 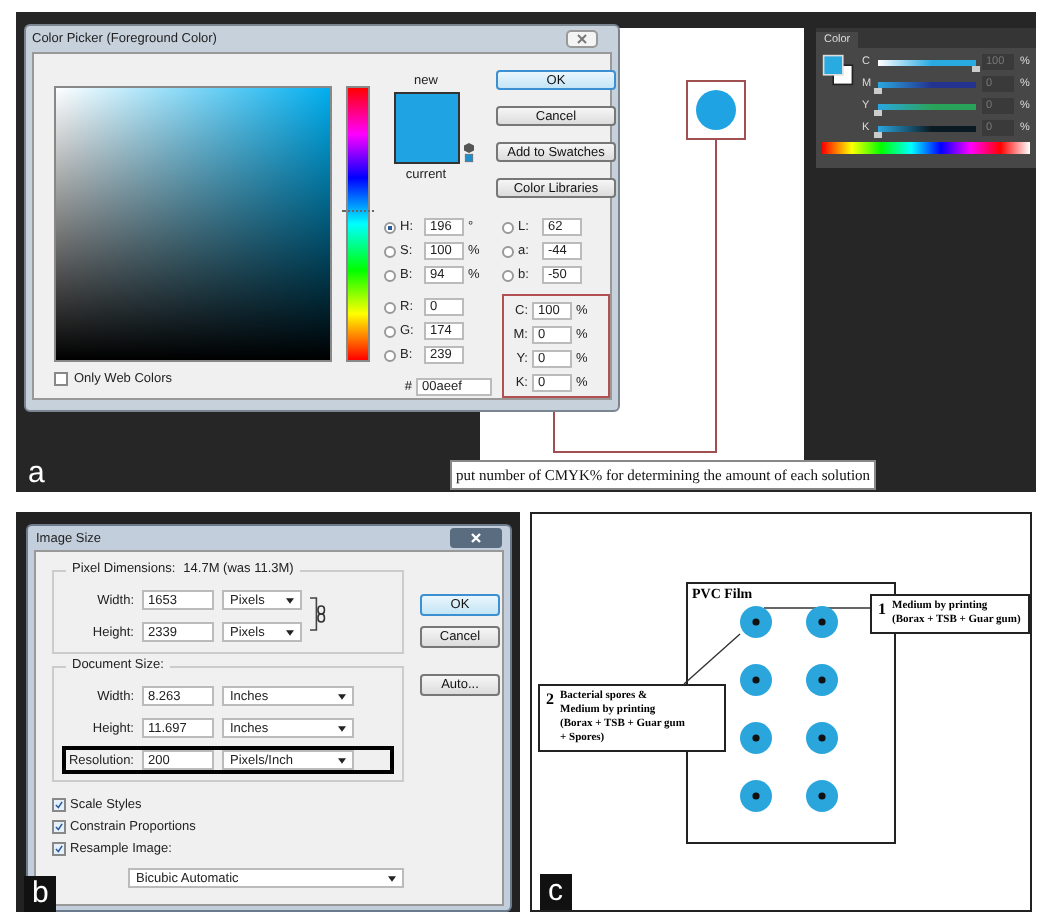 What do you see at coordinates (40, 894) in the screenshot?
I see `panel-label: b` at bounding box center [40, 894].